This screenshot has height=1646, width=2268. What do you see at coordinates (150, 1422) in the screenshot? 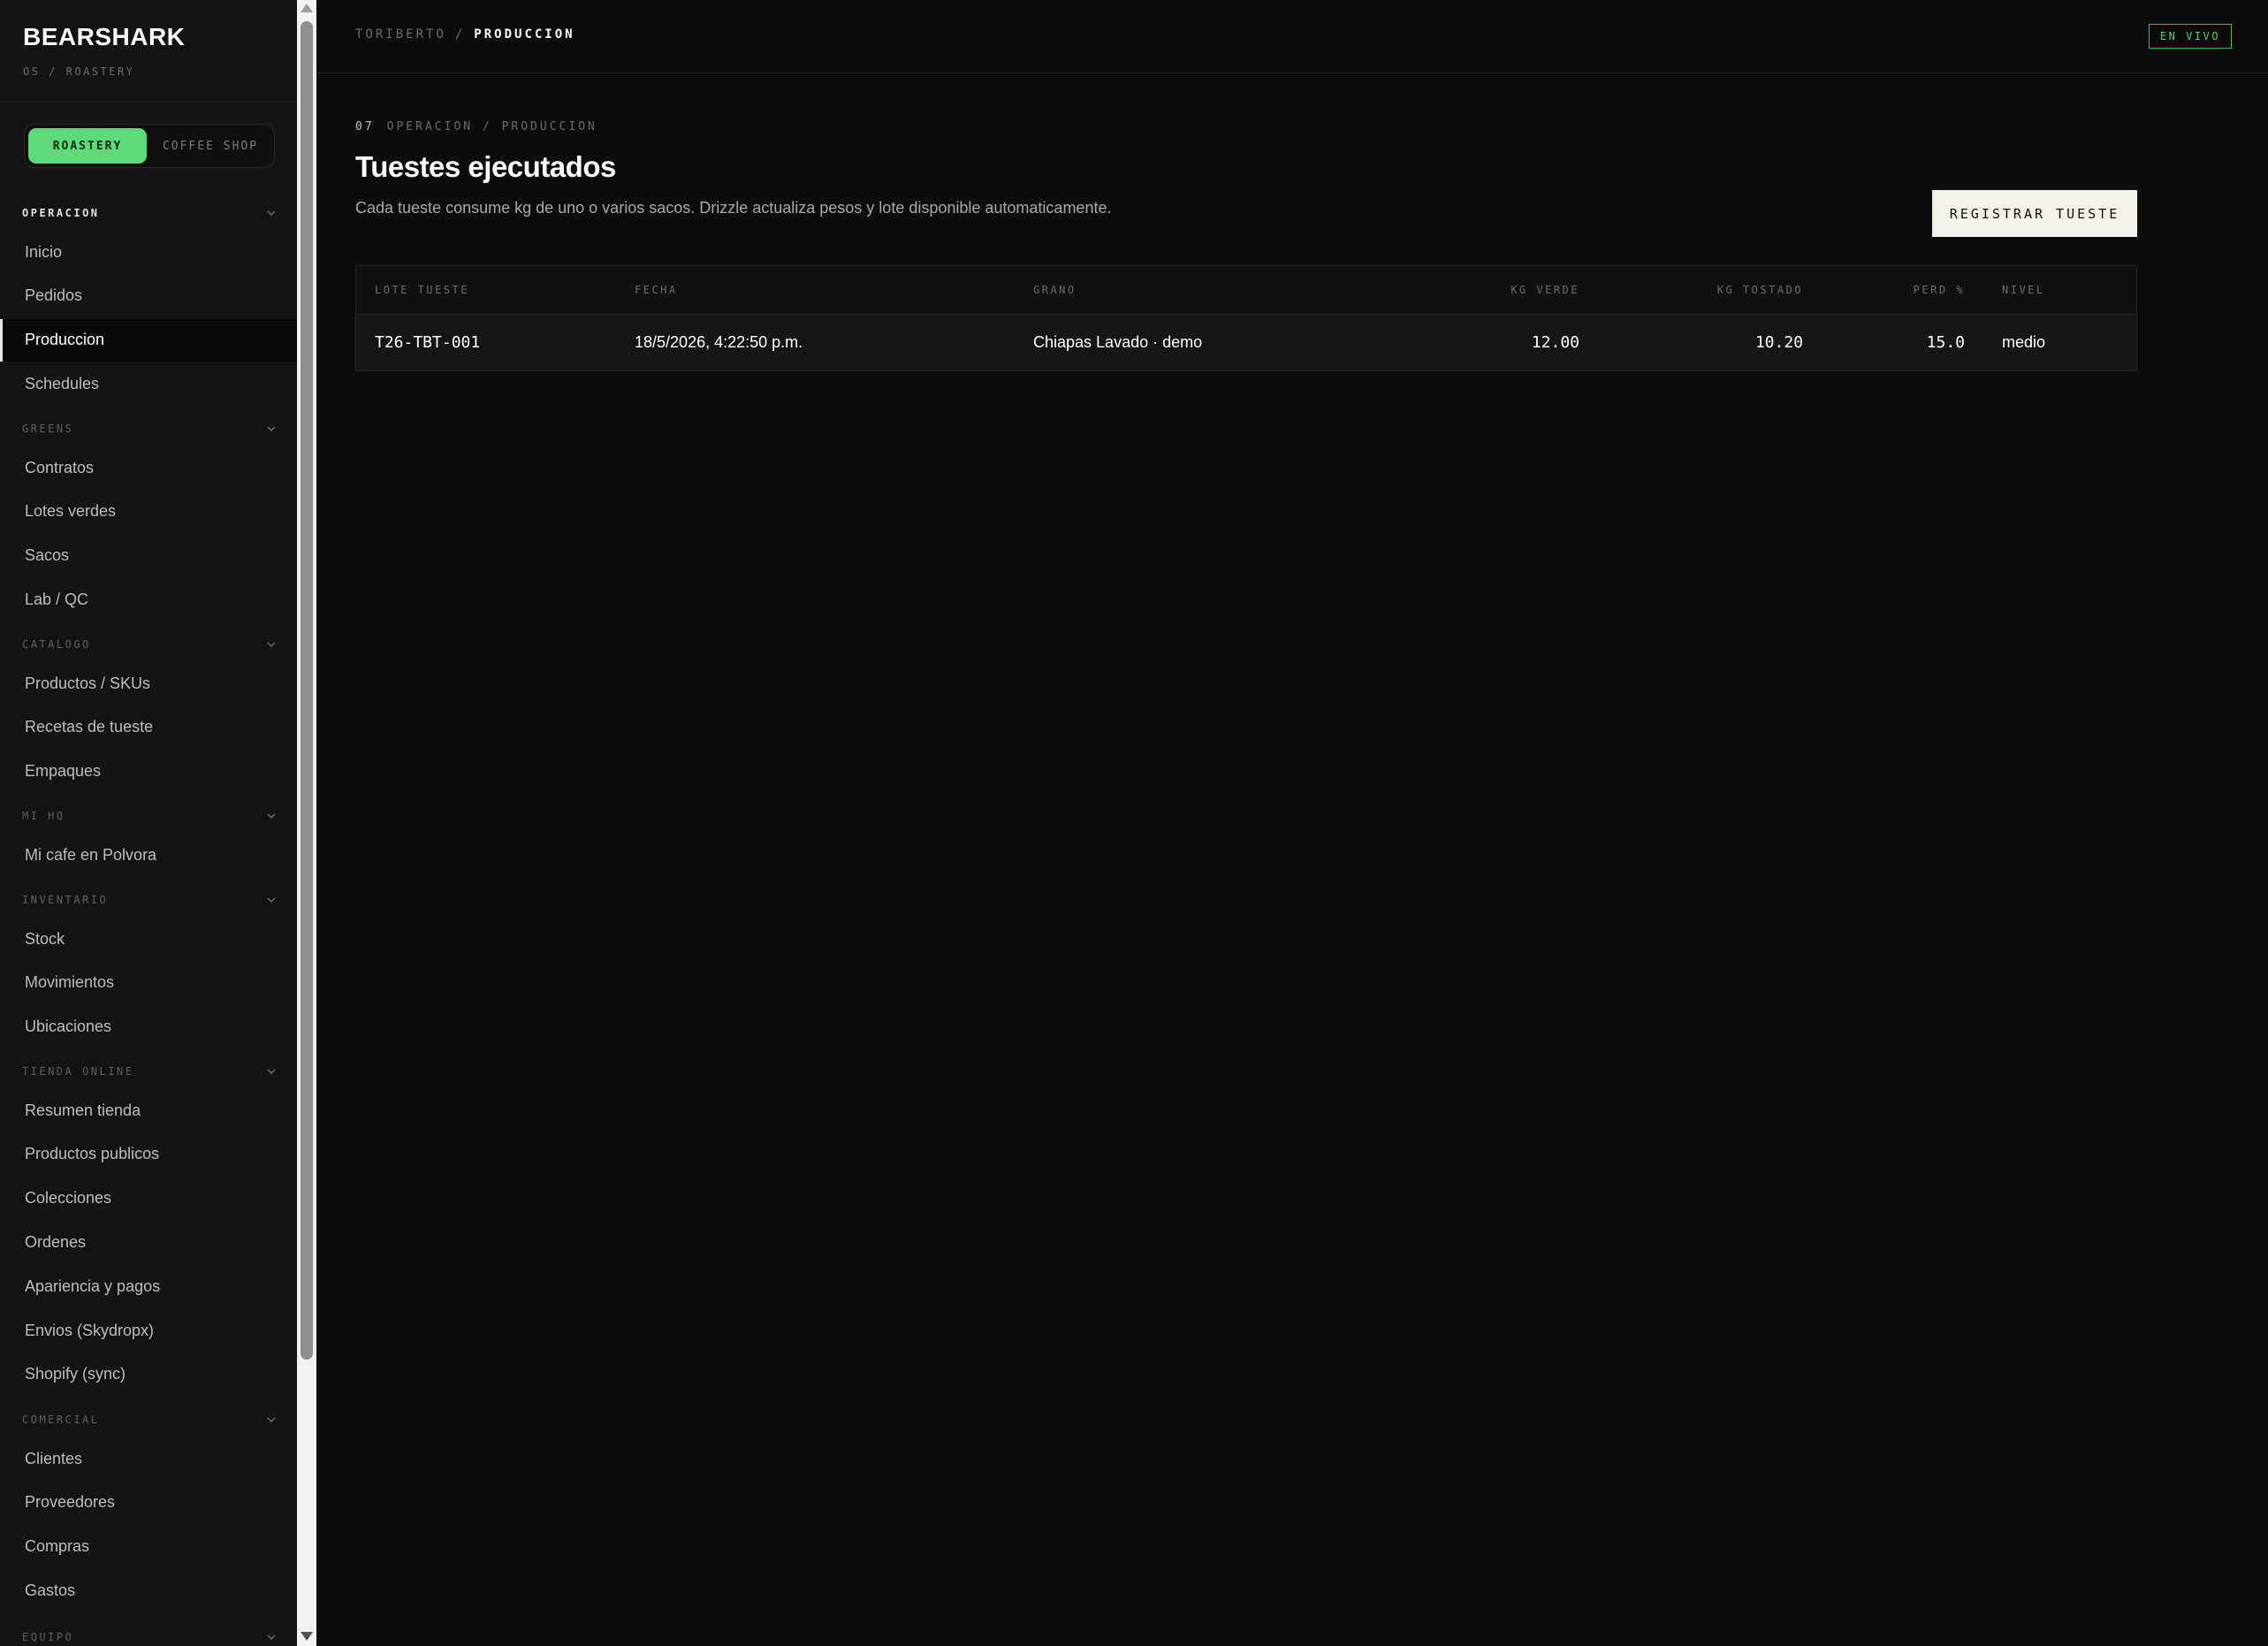
I see `sidebar-section-comercial: COMERCIAL` at bounding box center [150, 1422].